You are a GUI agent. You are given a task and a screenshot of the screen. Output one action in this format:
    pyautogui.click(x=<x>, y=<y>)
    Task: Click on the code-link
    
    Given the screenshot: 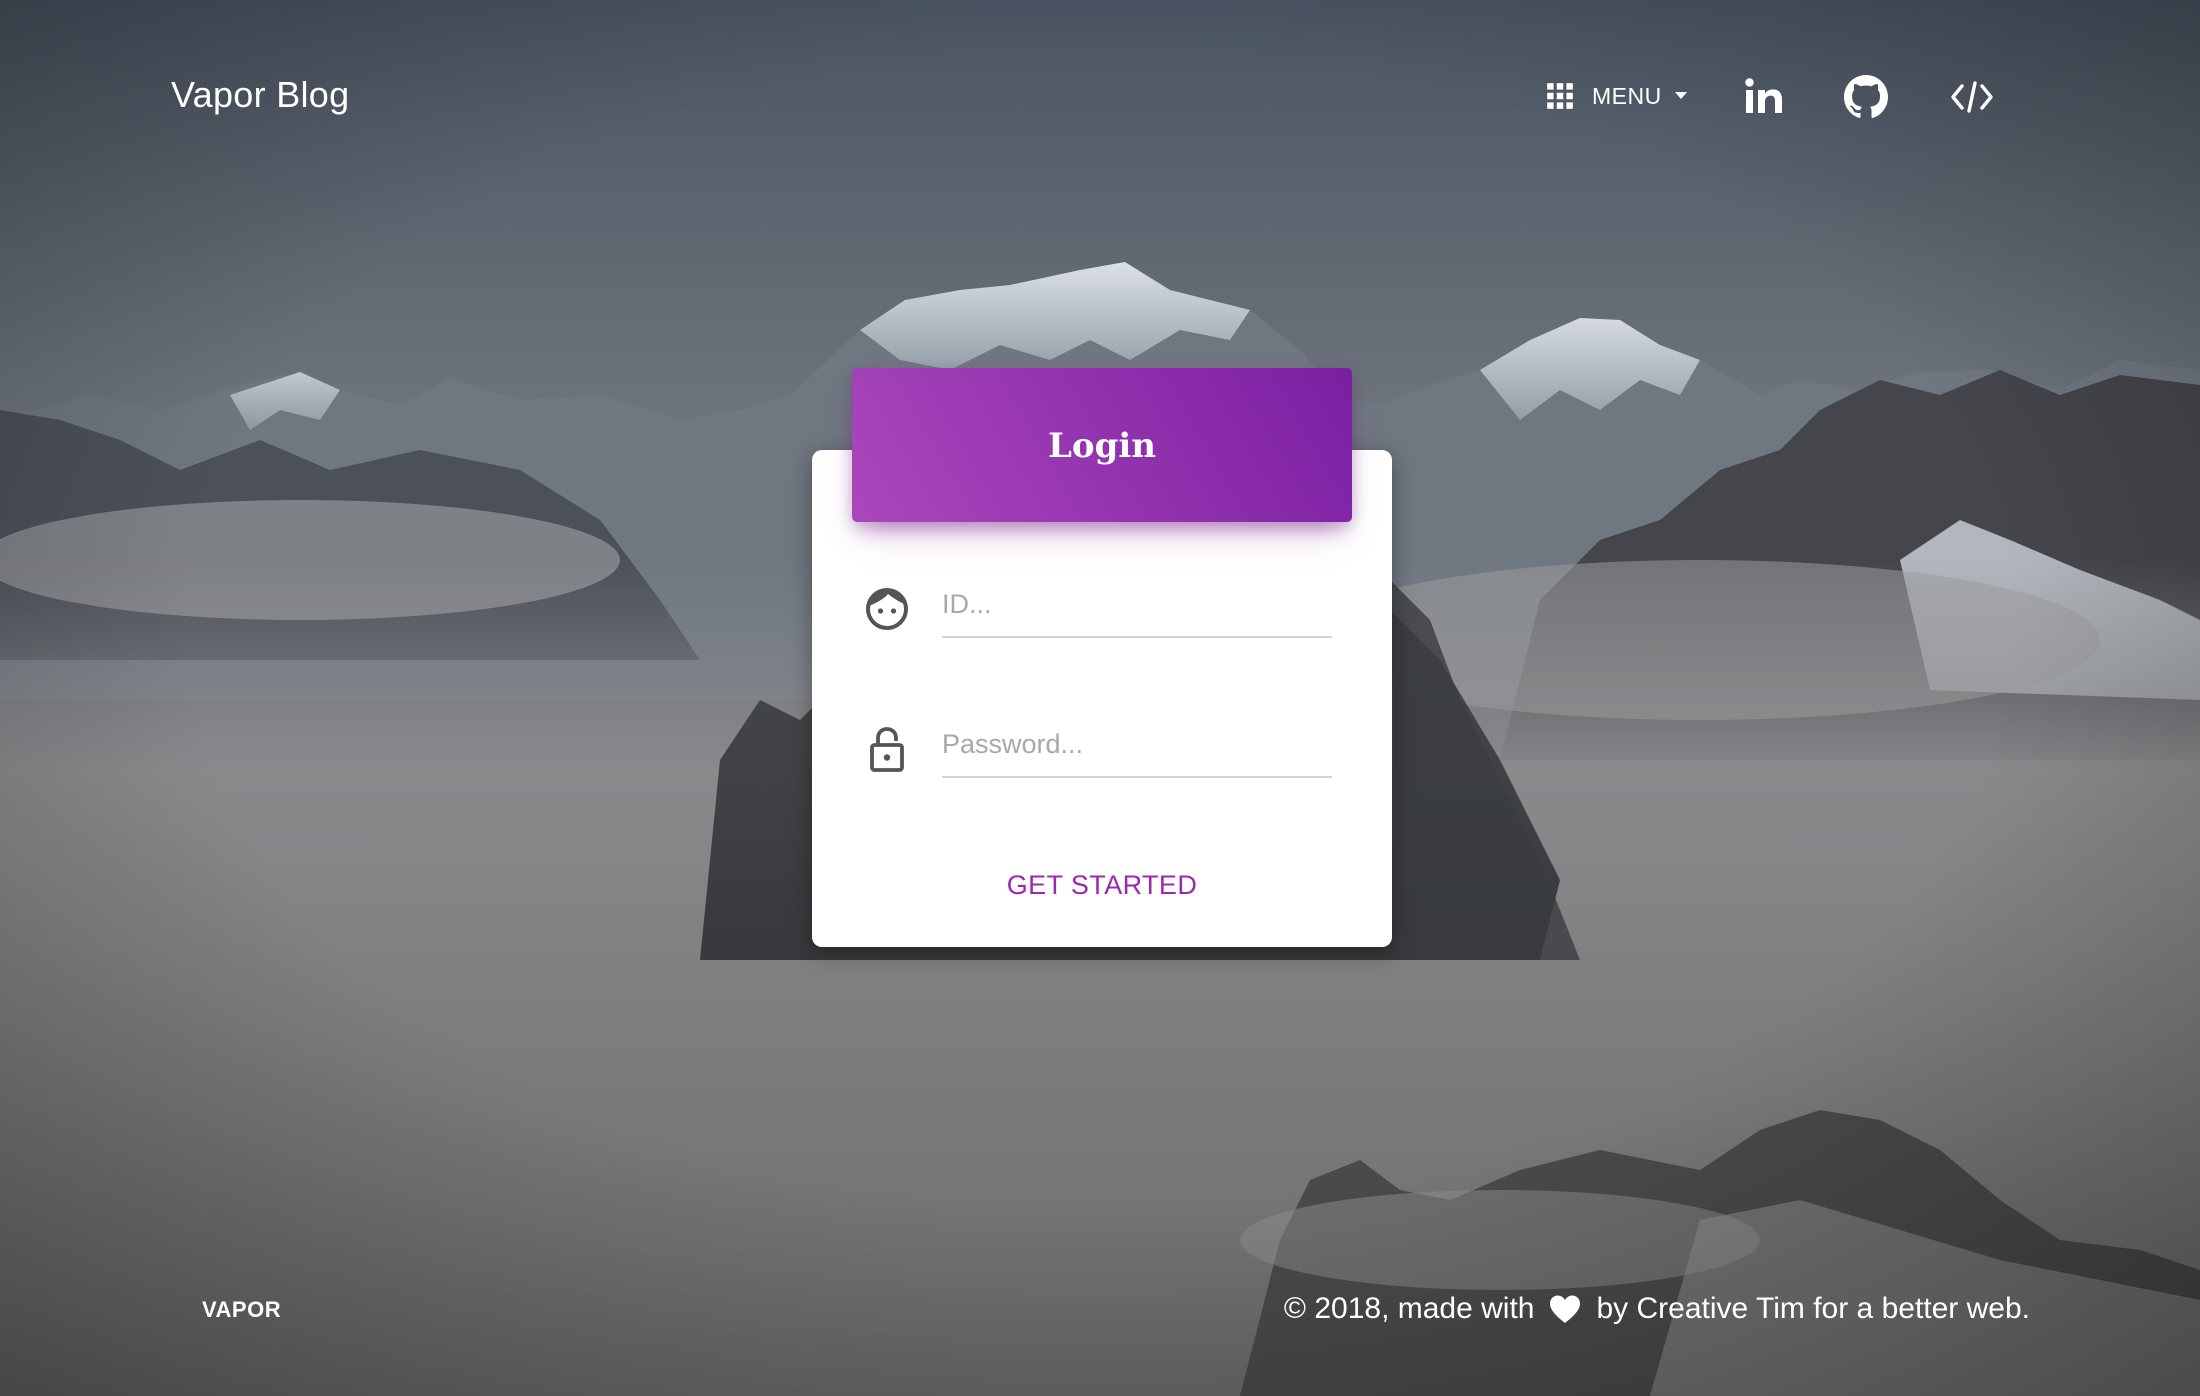 What is the action you would take?
    pyautogui.click(x=1972, y=97)
    